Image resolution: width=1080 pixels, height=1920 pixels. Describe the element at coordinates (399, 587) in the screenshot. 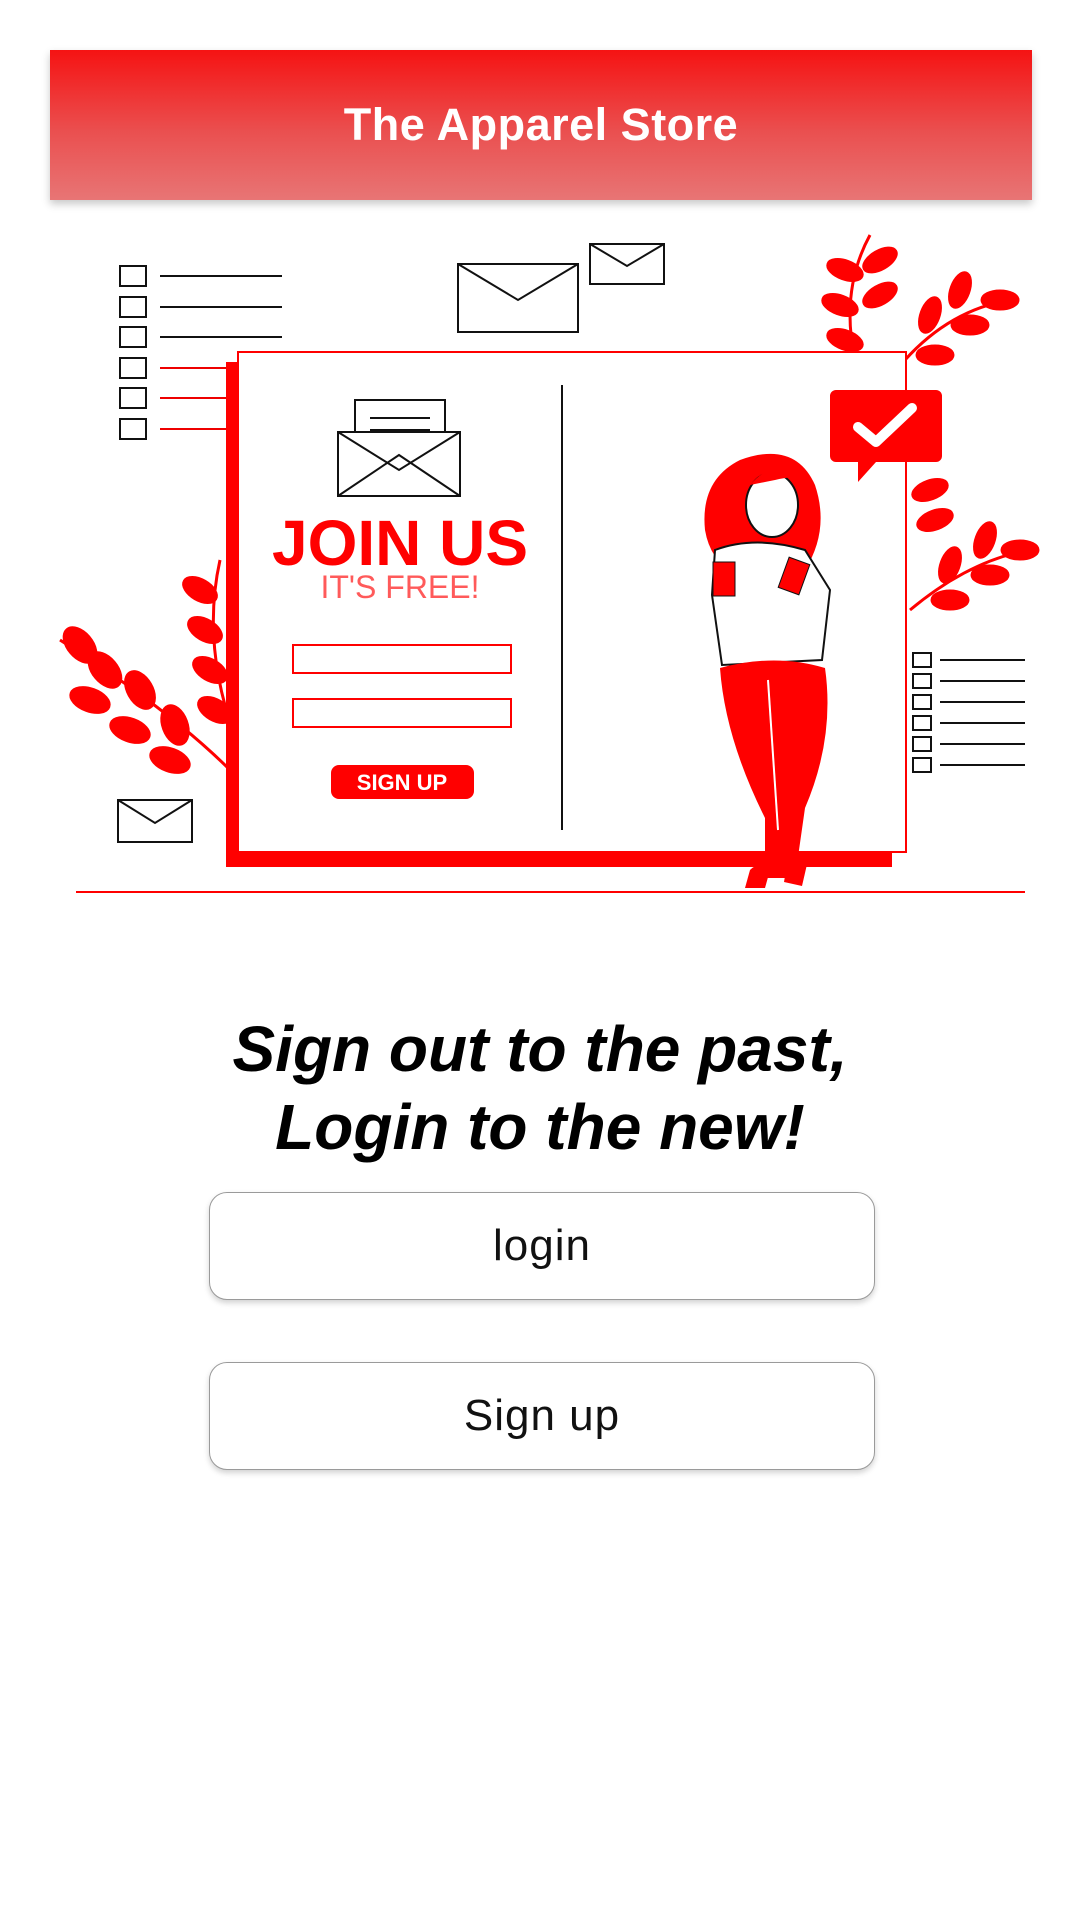

I see `its-free-subheading: IT'S FREE!` at that location.